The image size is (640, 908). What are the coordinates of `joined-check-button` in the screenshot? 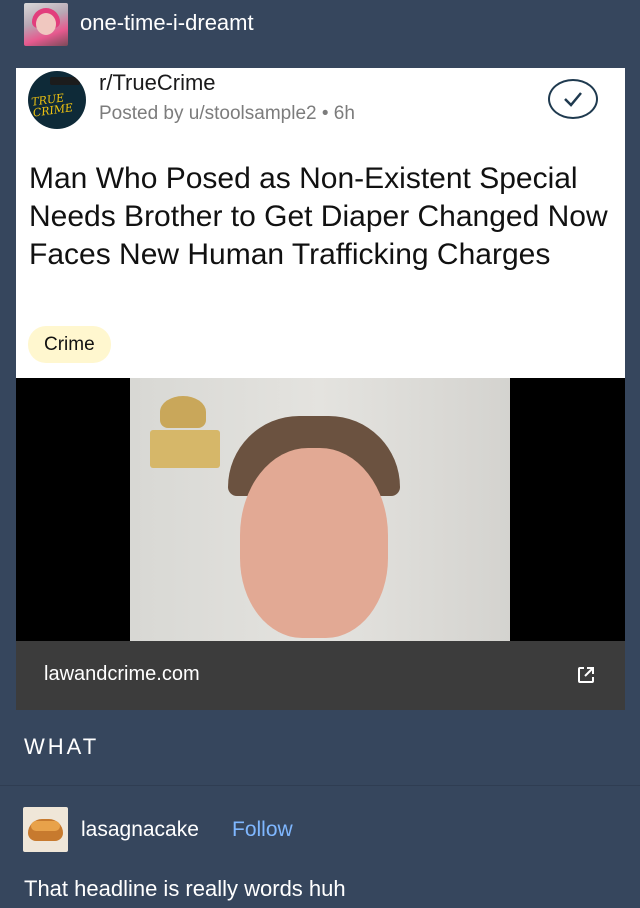 It's located at (573, 99).